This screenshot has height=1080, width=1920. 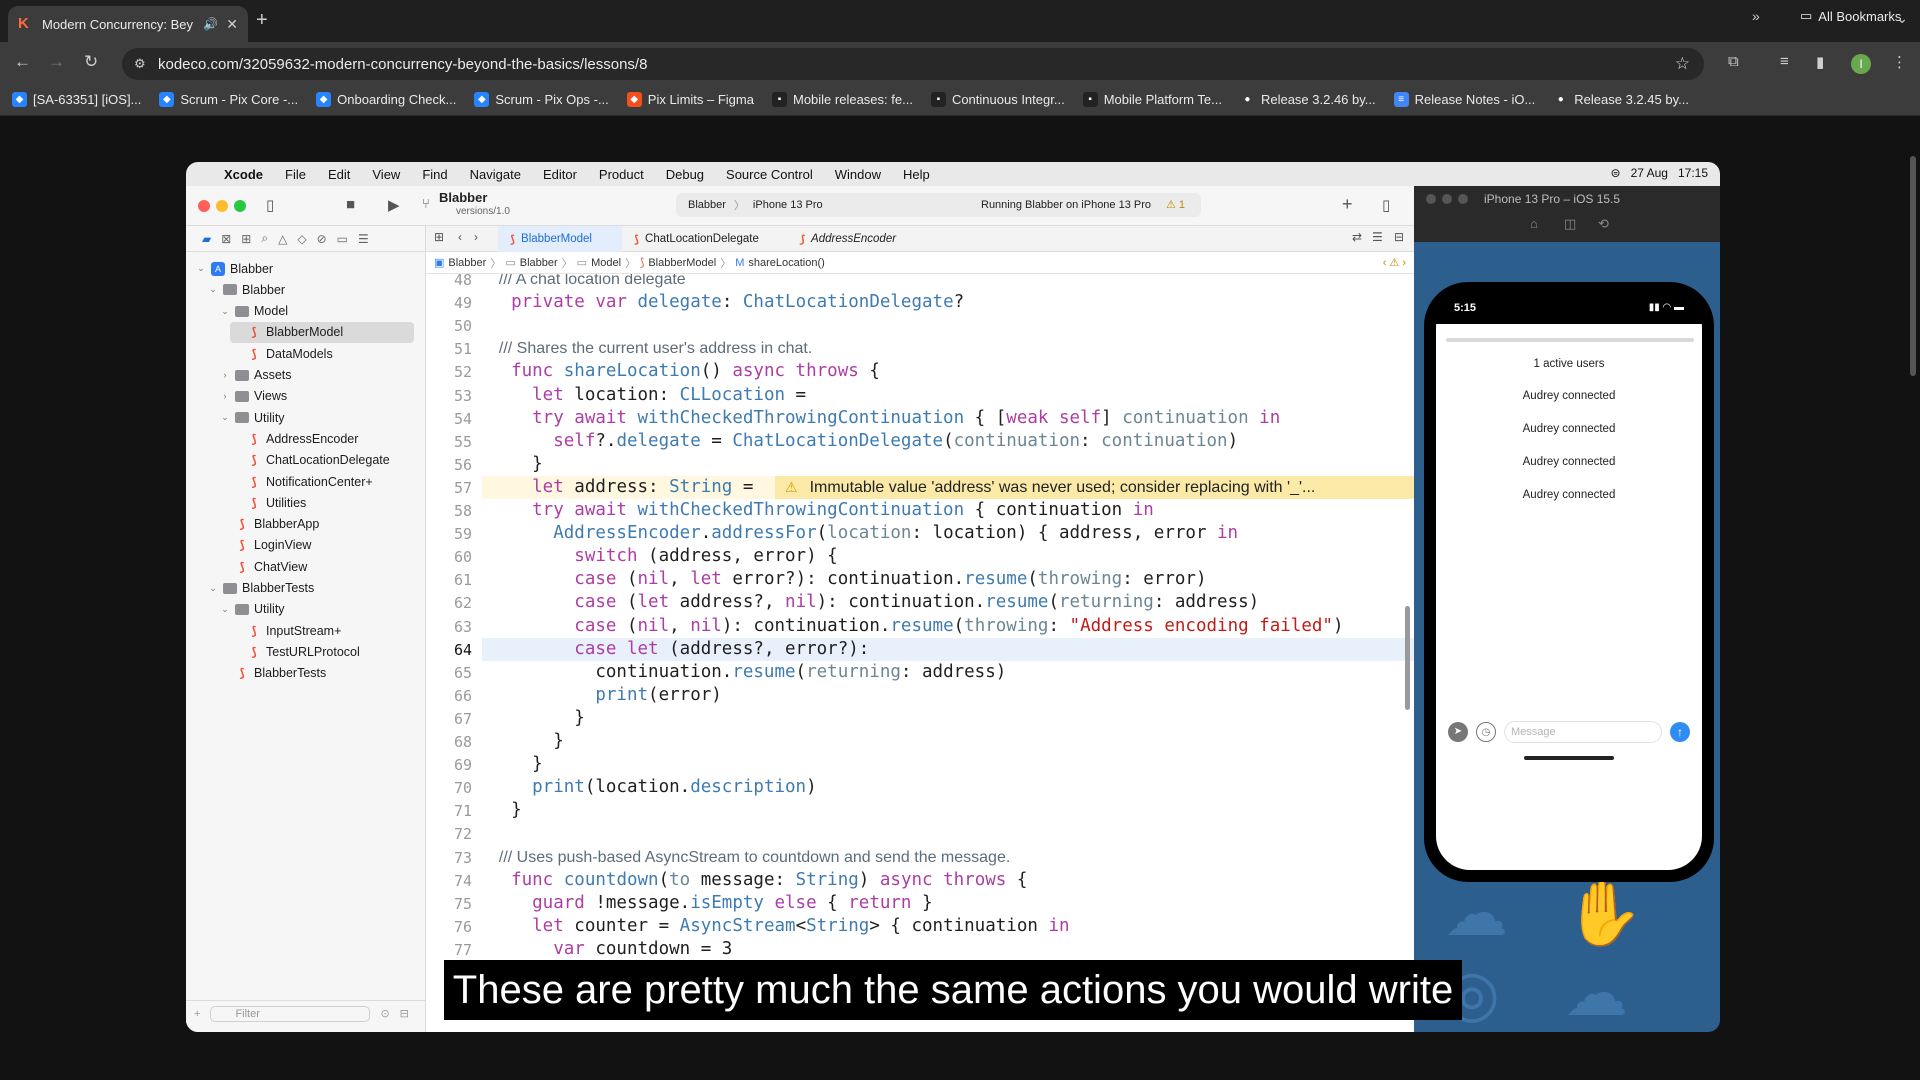 What do you see at coordinates (243, 174) in the screenshot?
I see `menu-app-name: Xcode` at bounding box center [243, 174].